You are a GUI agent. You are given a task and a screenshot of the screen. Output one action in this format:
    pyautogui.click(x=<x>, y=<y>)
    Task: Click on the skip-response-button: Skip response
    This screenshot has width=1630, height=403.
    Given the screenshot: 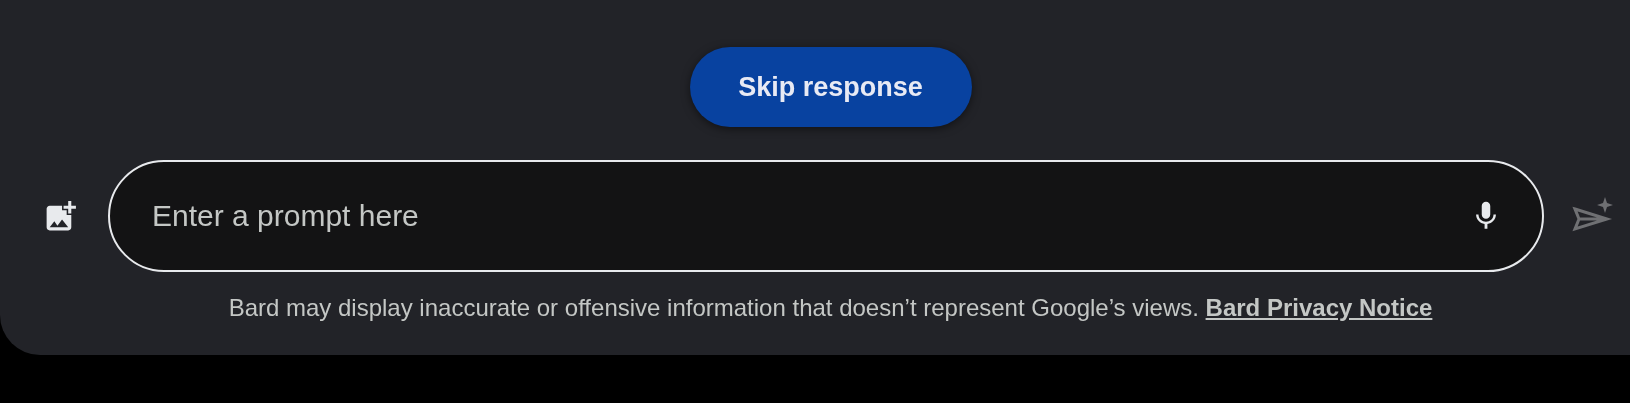 What is the action you would take?
    pyautogui.click(x=830, y=87)
    